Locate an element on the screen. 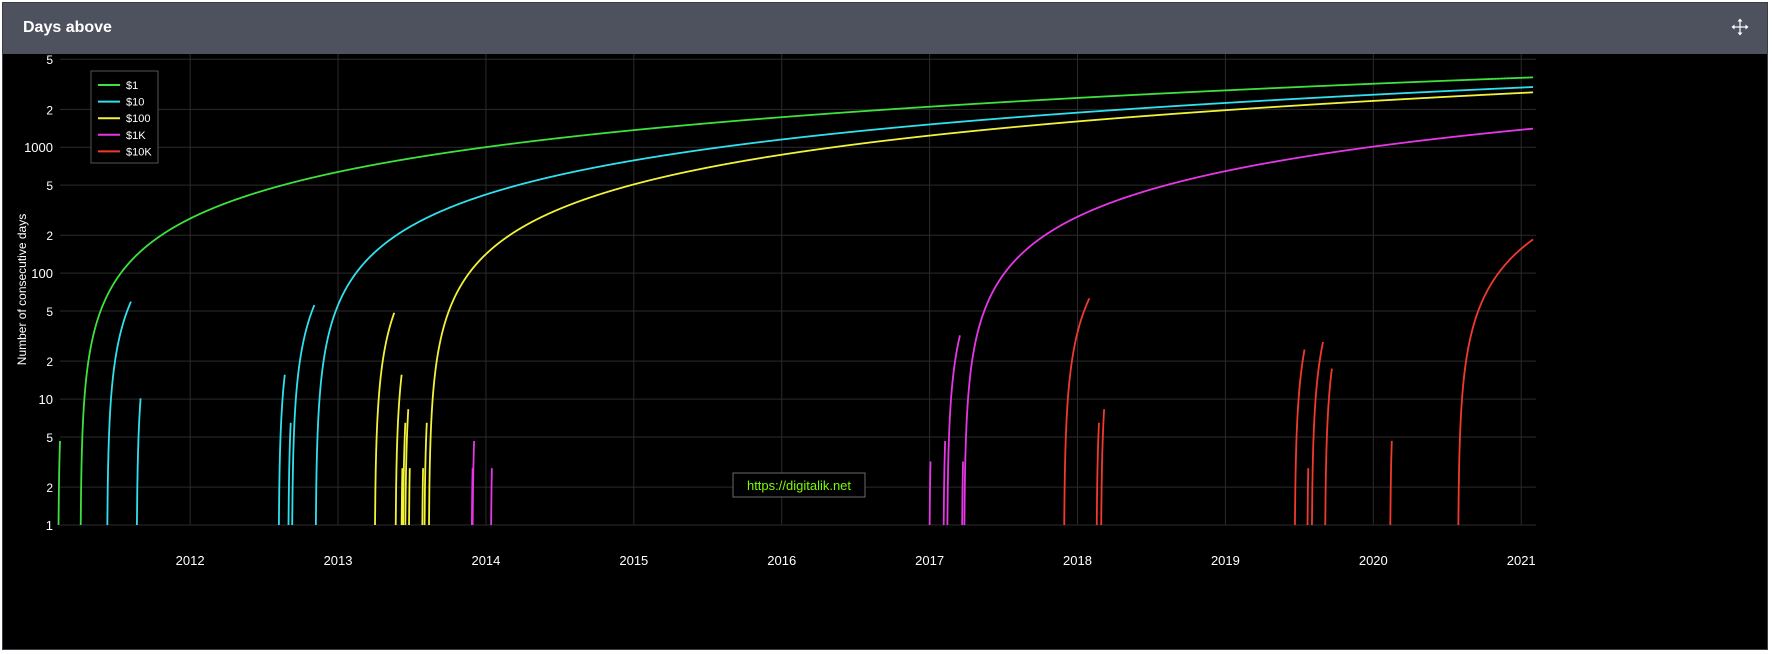 The width and height of the screenshot is (1772, 654). watermark: https://digitalik.net is located at coordinates (799, 485).